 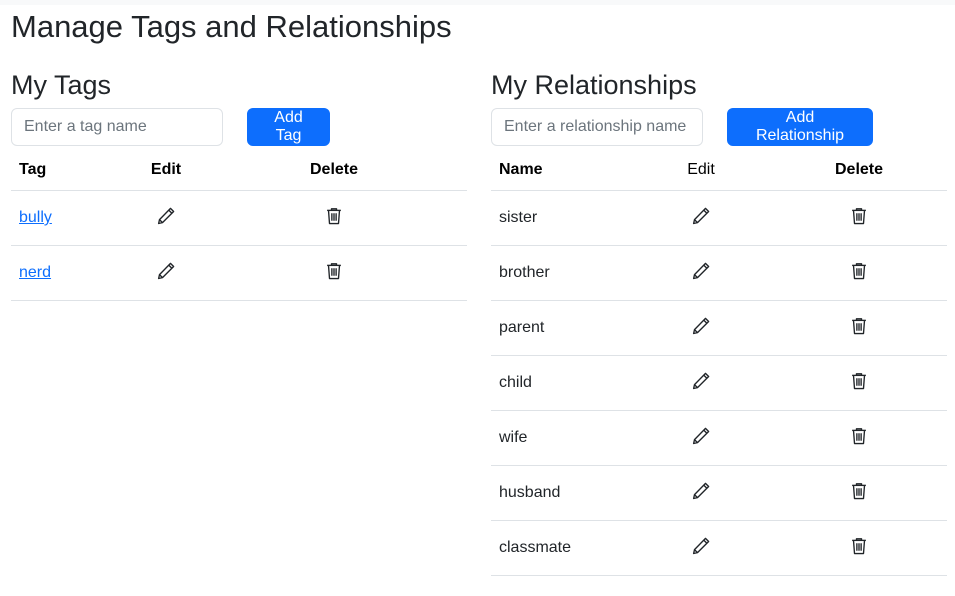 I want to click on table-row: nerd, so click(x=239, y=273).